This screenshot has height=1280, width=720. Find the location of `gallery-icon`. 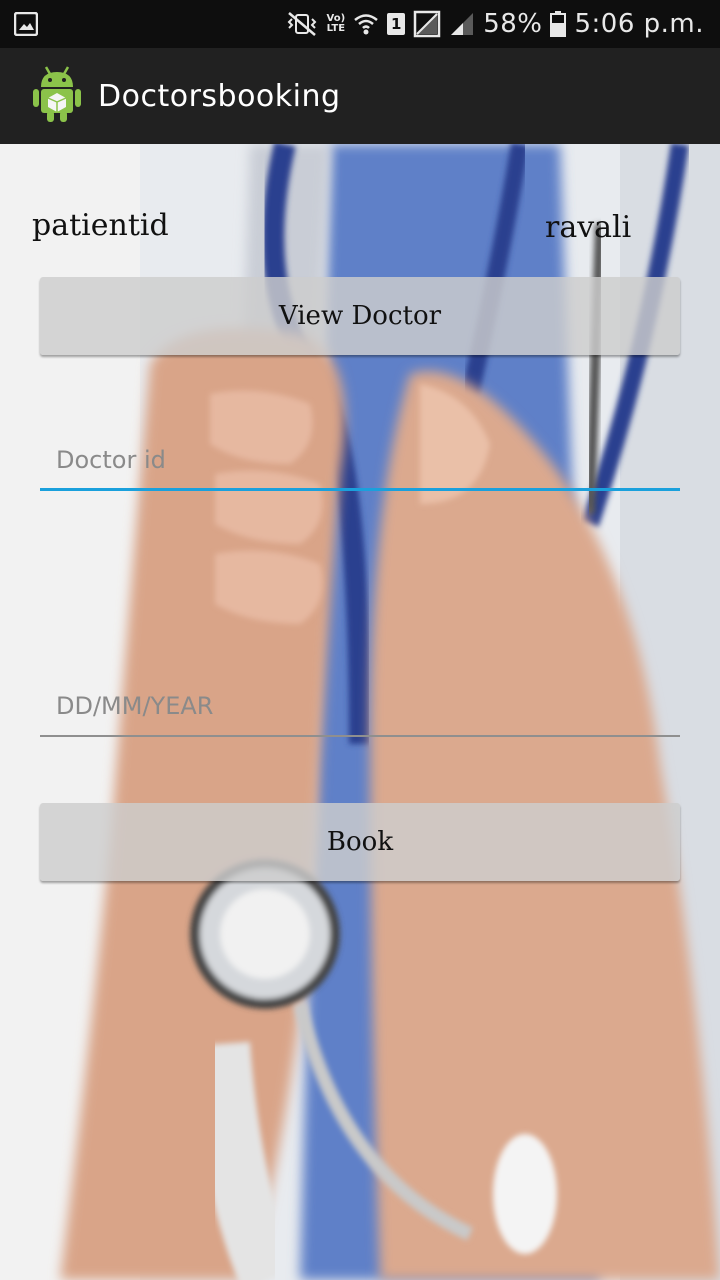

gallery-icon is located at coordinates (26, 25).